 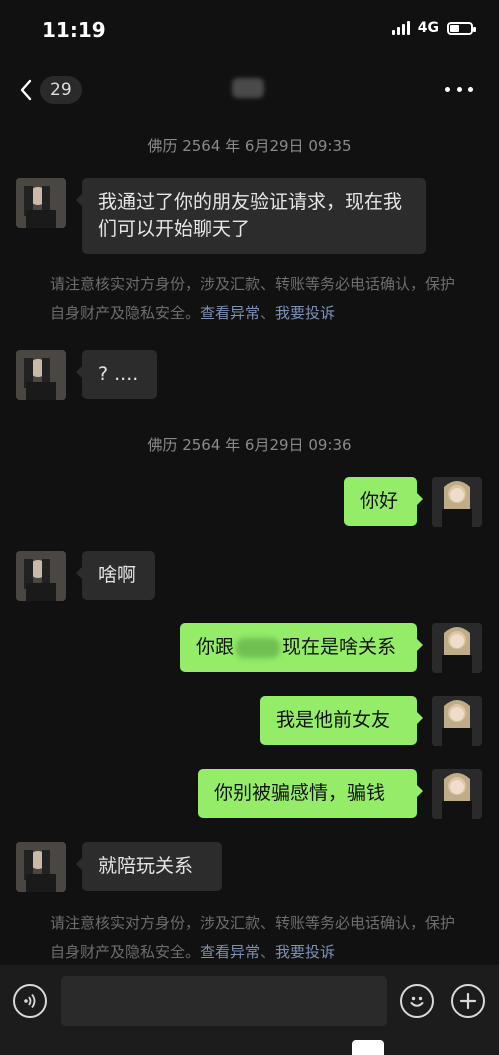 I want to click on message-bubble-outgoing: 你好, so click(x=383, y=501).